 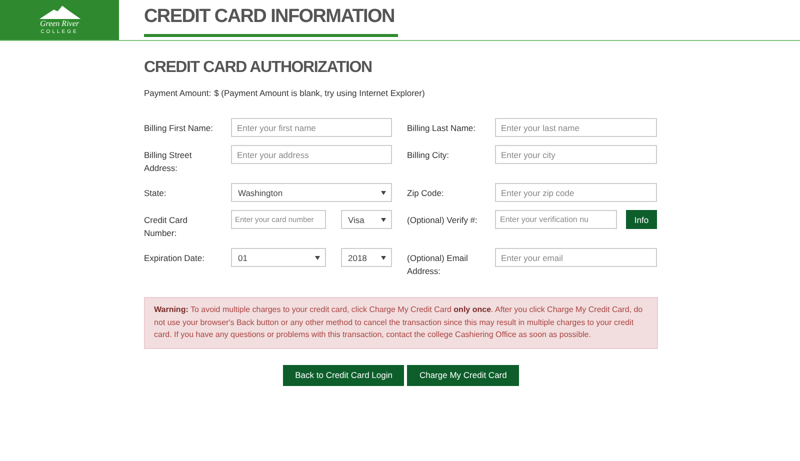 I want to click on field-label: (Optional) Verify #:, so click(x=442, y=220).